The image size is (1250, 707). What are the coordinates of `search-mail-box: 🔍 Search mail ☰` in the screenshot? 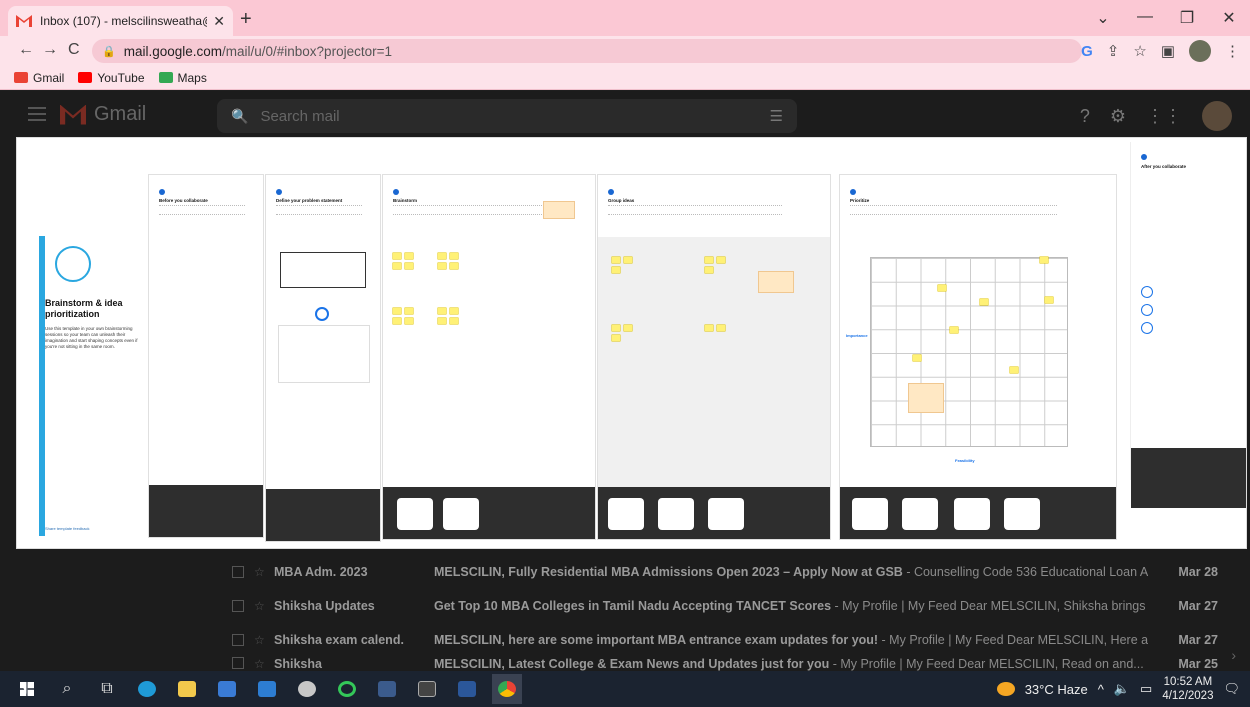 It's located at (507, 116).